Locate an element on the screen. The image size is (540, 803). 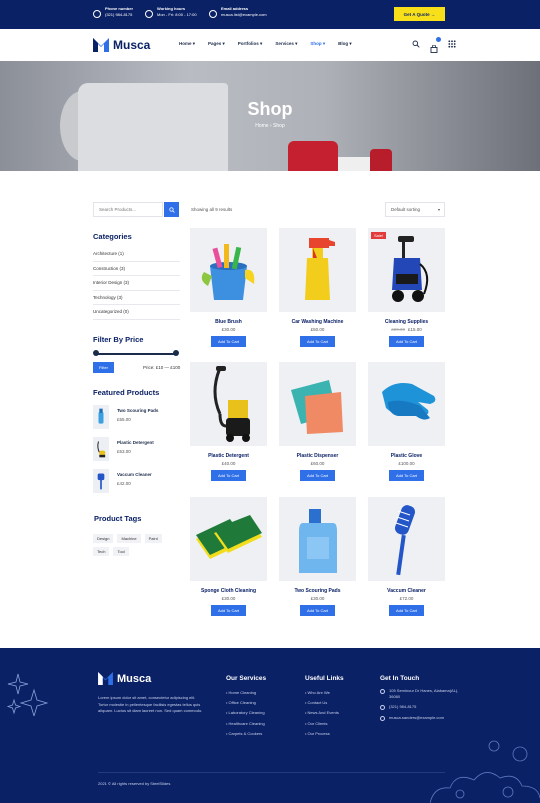
filter-by-price-heading: Filter By Price is located at coordinates (118, 339).